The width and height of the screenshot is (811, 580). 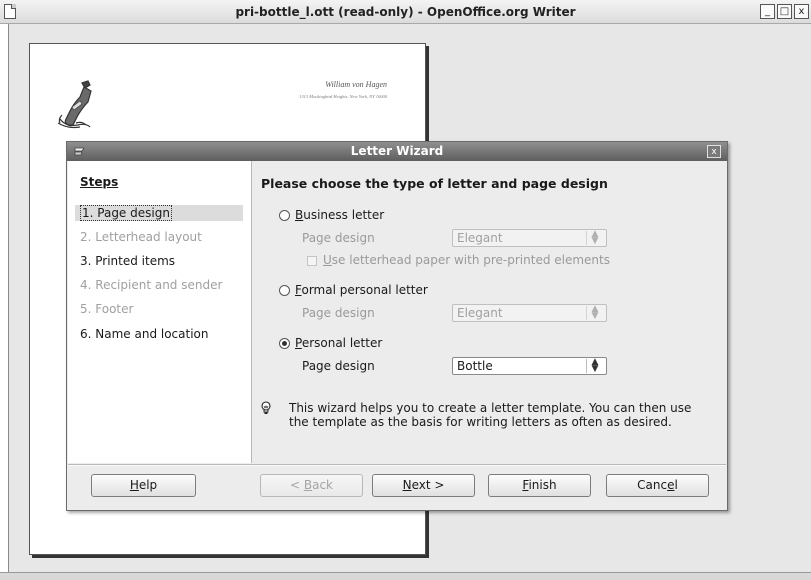 I want to click on close-window-button: x, so click(x=801, y=11).